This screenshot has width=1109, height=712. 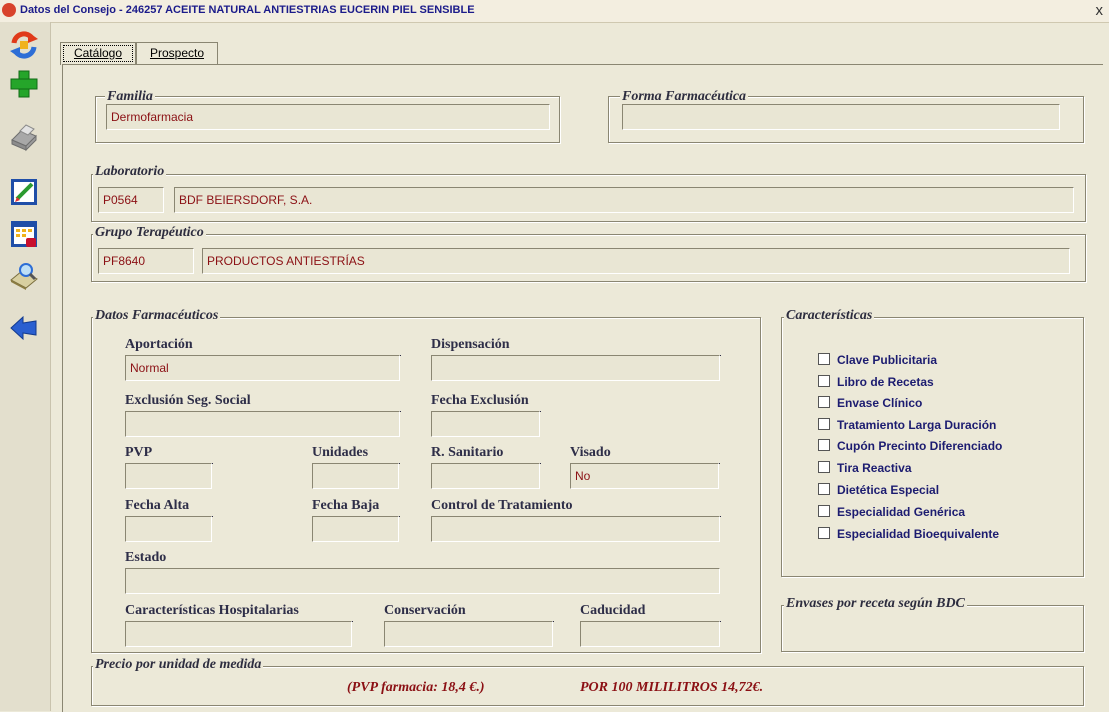 I want to click on grupo-code-field: PF8640, so click(x=146, y=261).